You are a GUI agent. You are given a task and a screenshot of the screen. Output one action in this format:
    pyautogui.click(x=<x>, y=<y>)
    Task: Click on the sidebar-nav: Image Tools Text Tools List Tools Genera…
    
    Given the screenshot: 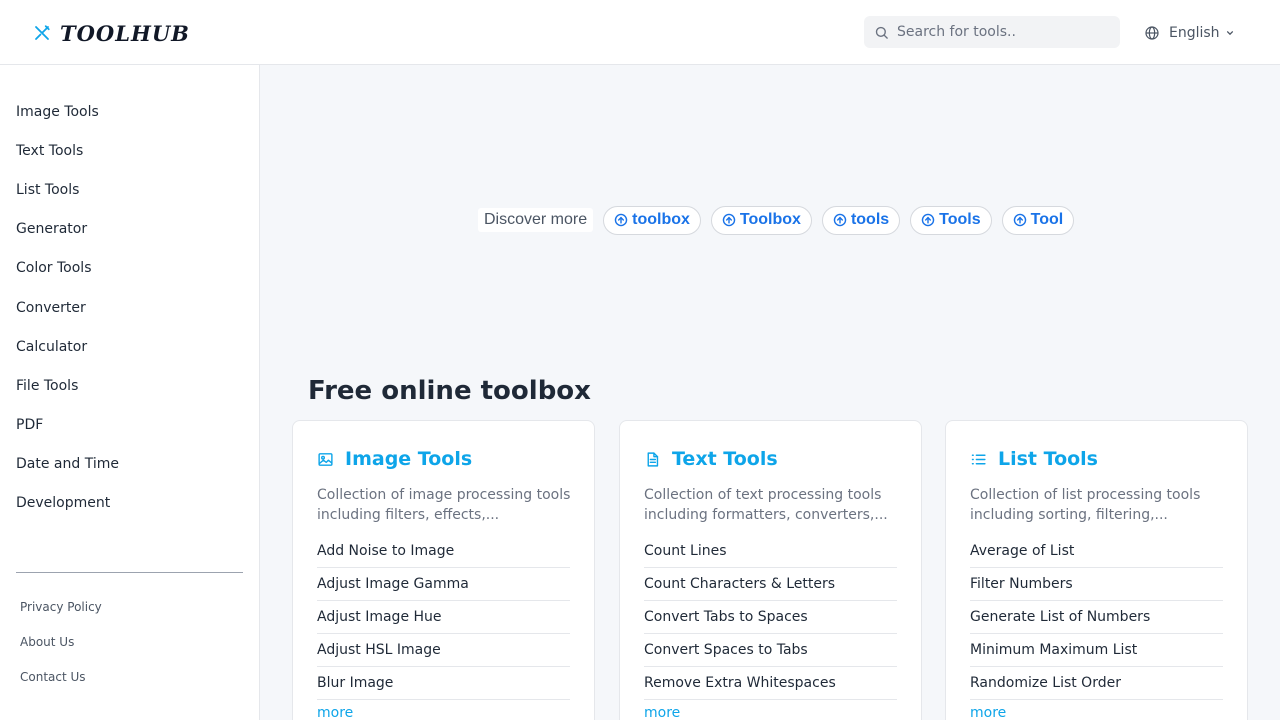 What is the action you would take?
    pyautogui.click(x=129, y=307)
    